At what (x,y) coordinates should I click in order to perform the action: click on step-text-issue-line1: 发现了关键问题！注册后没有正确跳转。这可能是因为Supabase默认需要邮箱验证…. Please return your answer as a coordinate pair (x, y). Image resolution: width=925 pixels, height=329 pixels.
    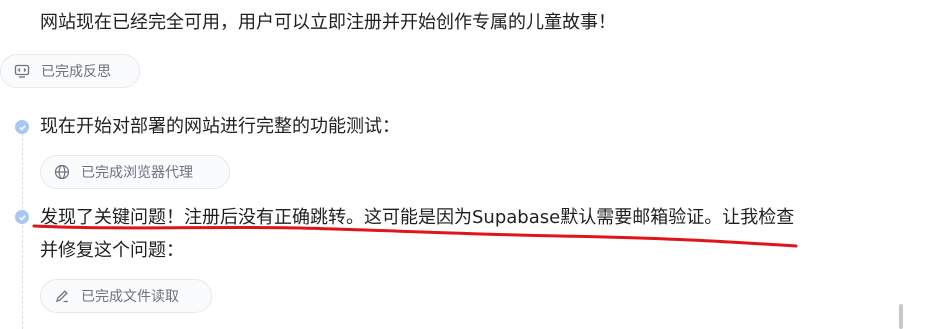
    Looking at the image, I should click on (417, 217).